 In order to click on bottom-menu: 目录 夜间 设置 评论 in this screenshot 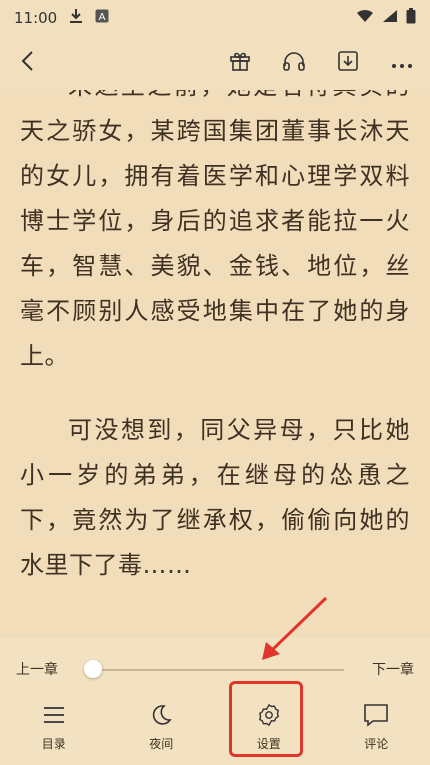, I will do `click(215, 726)`.